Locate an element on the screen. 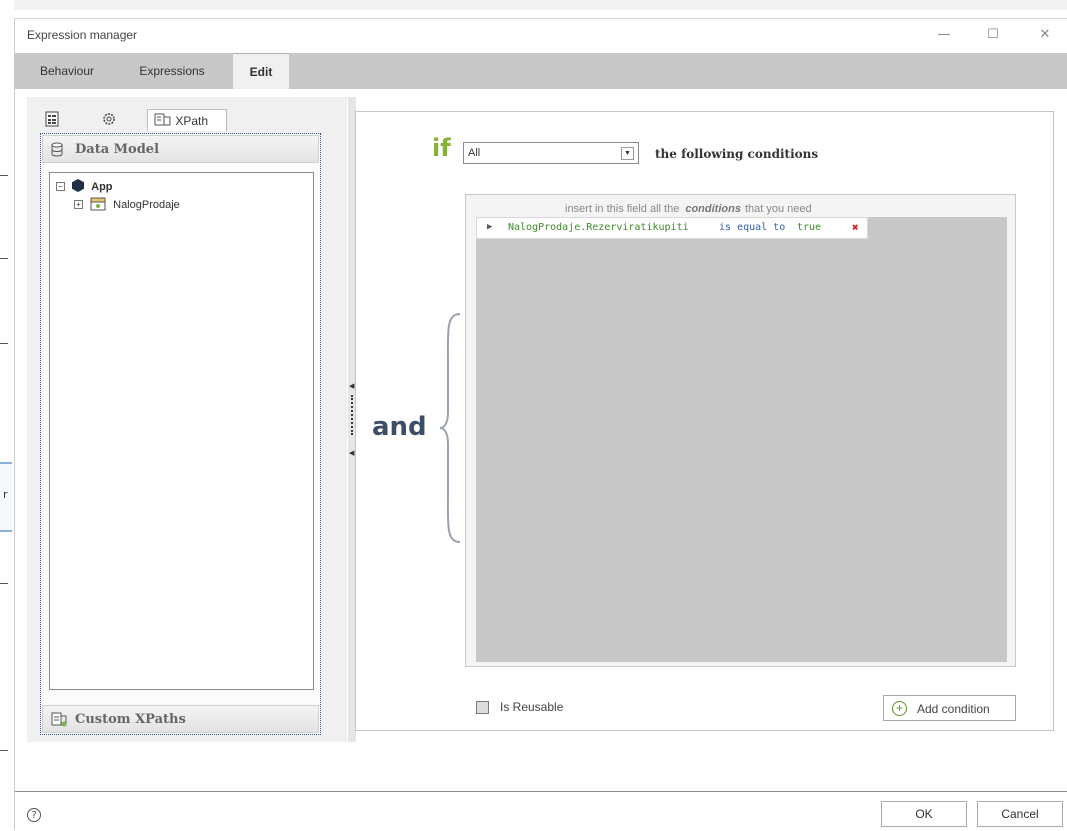 The image size is (1067, 831). play-icon: ▶ is located at coordinates (489, 227).